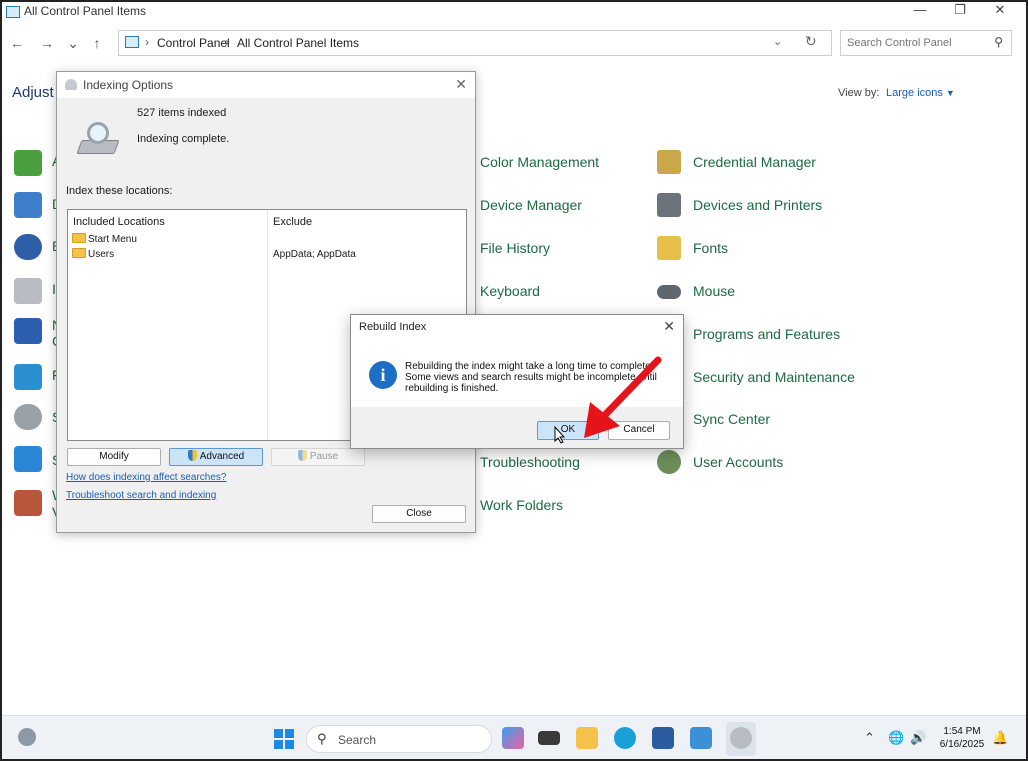 This screenshot has width=1028, height=761. I want to click on taskbar: ⚲ Search ⌃ 🌐 🔊 1:54 PM 6/16/2025 🔔, so click(514, 737).